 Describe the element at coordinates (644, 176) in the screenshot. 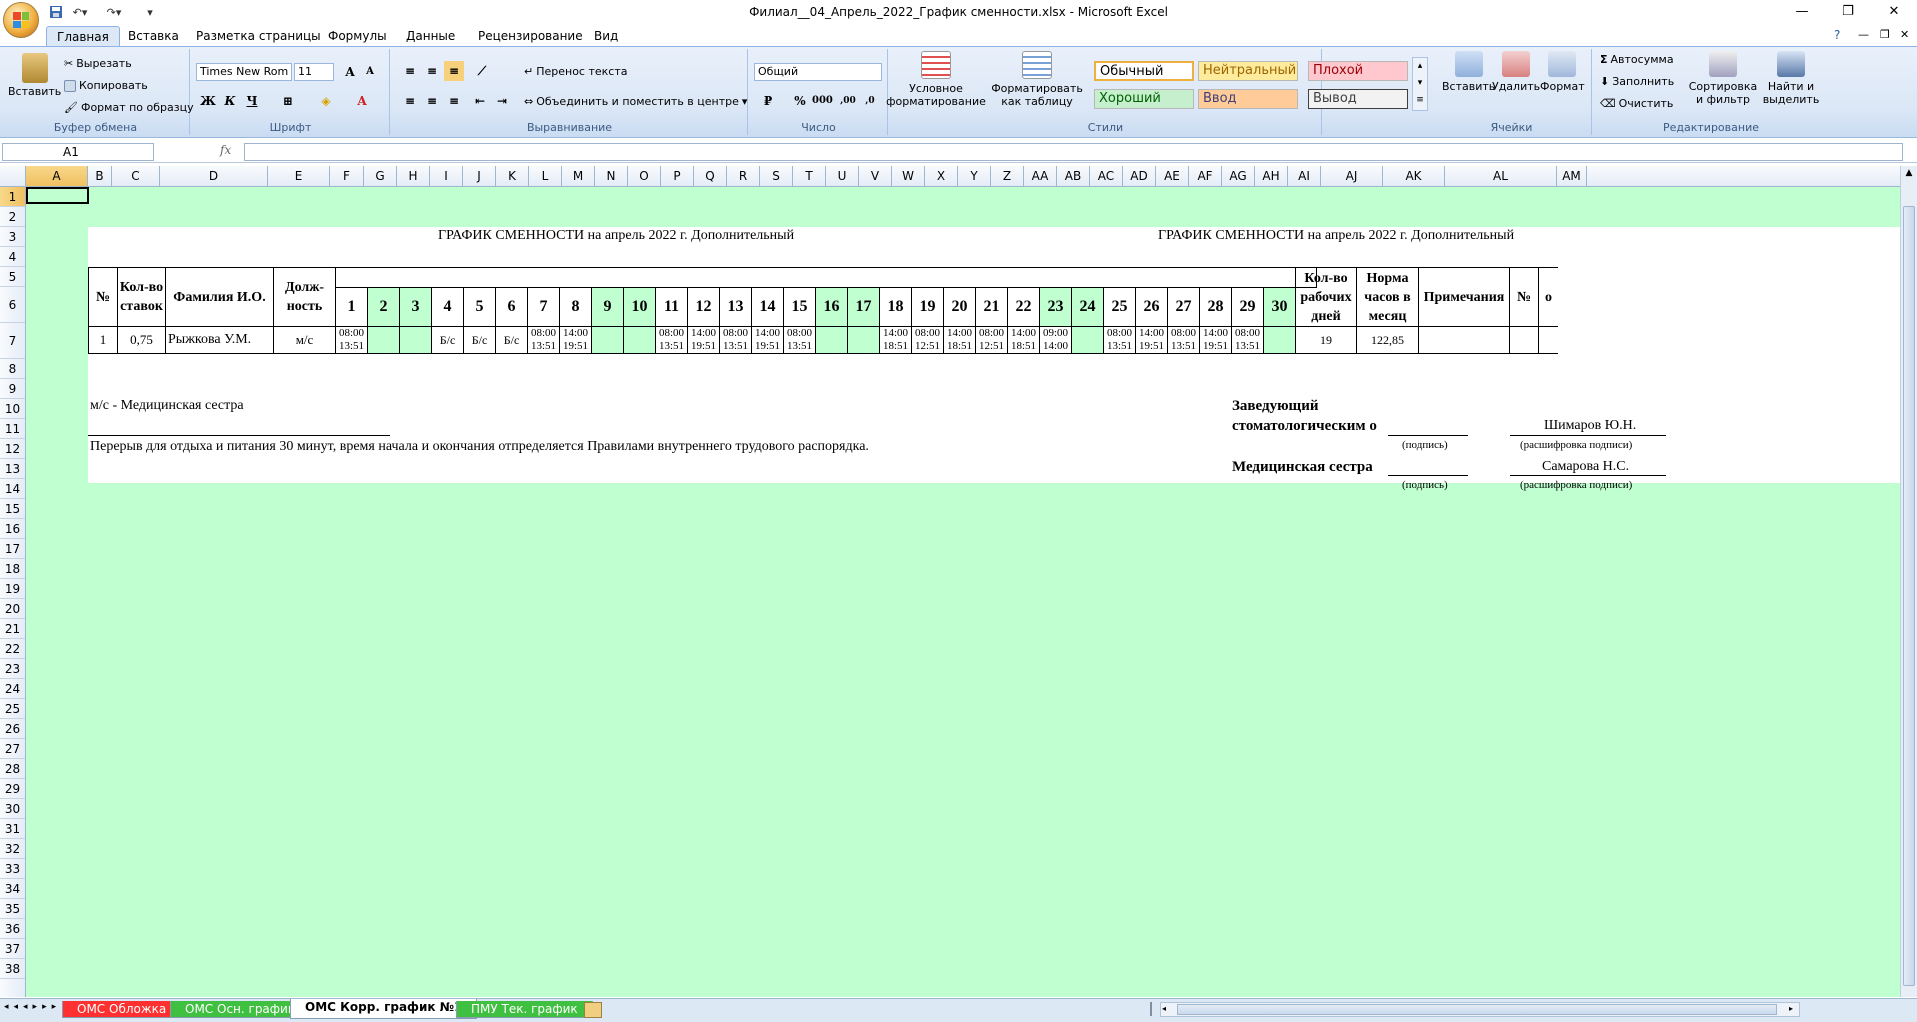

I see `column-header-o: O` at that location.